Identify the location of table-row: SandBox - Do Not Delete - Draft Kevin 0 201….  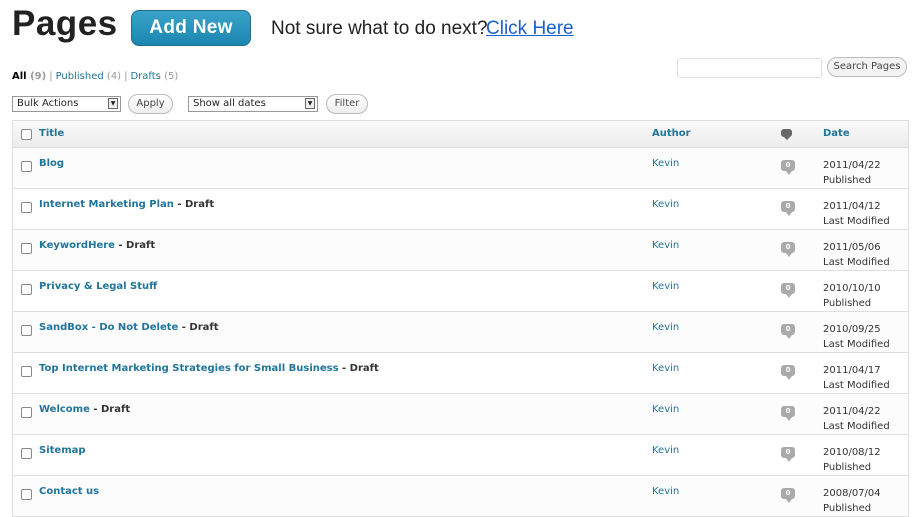
(460, 332).